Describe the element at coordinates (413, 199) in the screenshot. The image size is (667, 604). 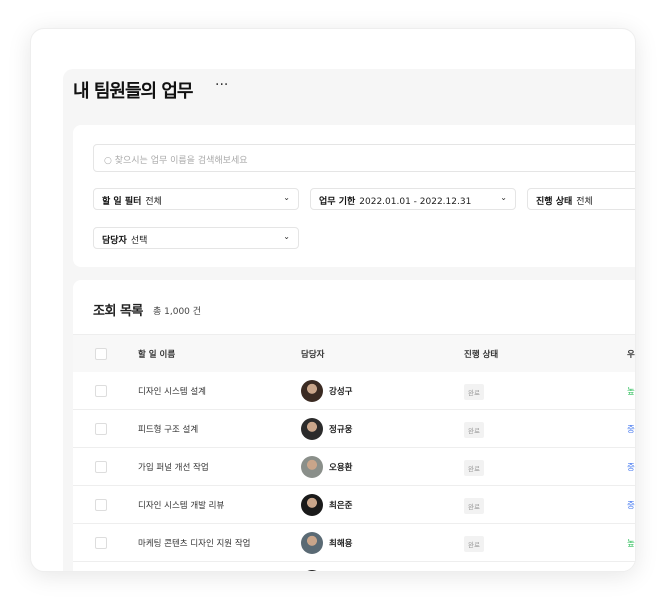
I see `due-date-select: 업무 기한 2022.01.01 - 2022.12.31 ⌄` at that location.